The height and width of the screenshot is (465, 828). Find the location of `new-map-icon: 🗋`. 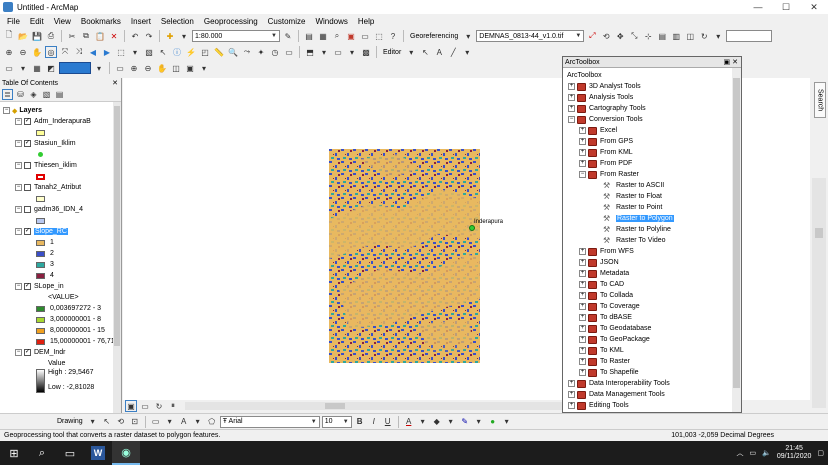

new-map-icon: 🗋 is located at coordinates (9, 36).